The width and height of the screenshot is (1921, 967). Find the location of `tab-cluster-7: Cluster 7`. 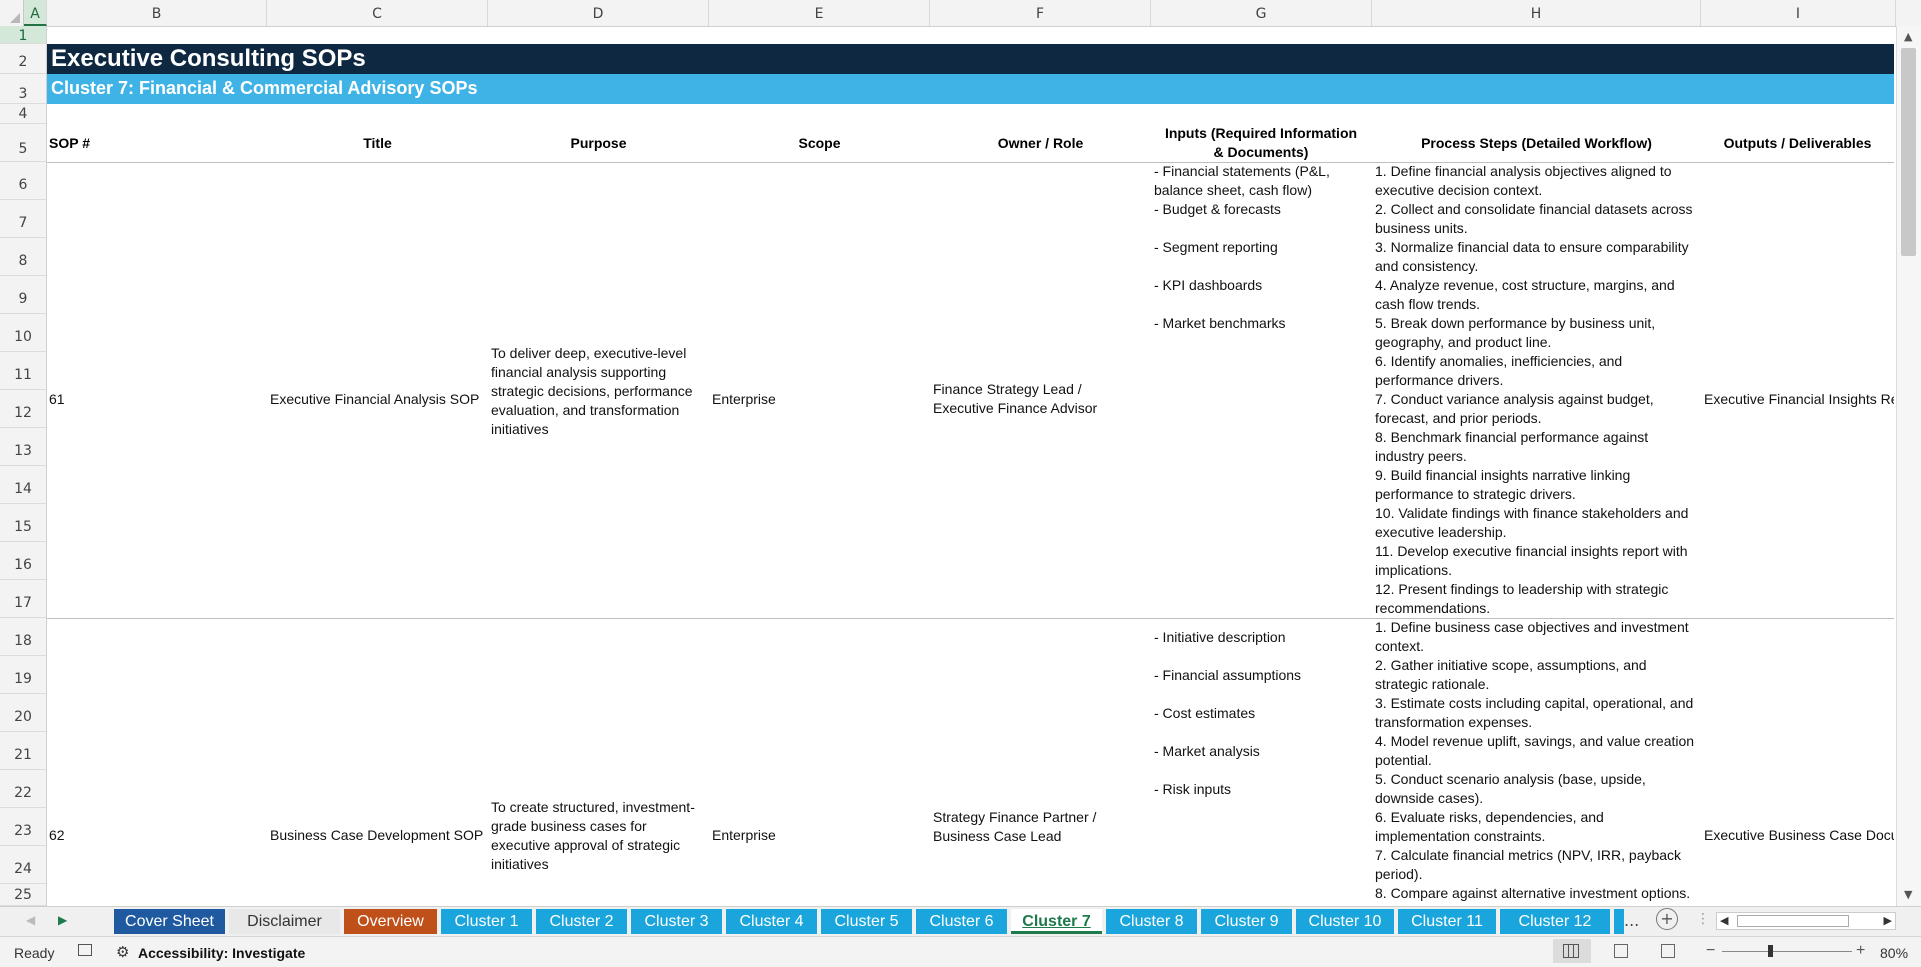

tab-cluster-7: Cluster 7 is located at coordinates (1056, 921).